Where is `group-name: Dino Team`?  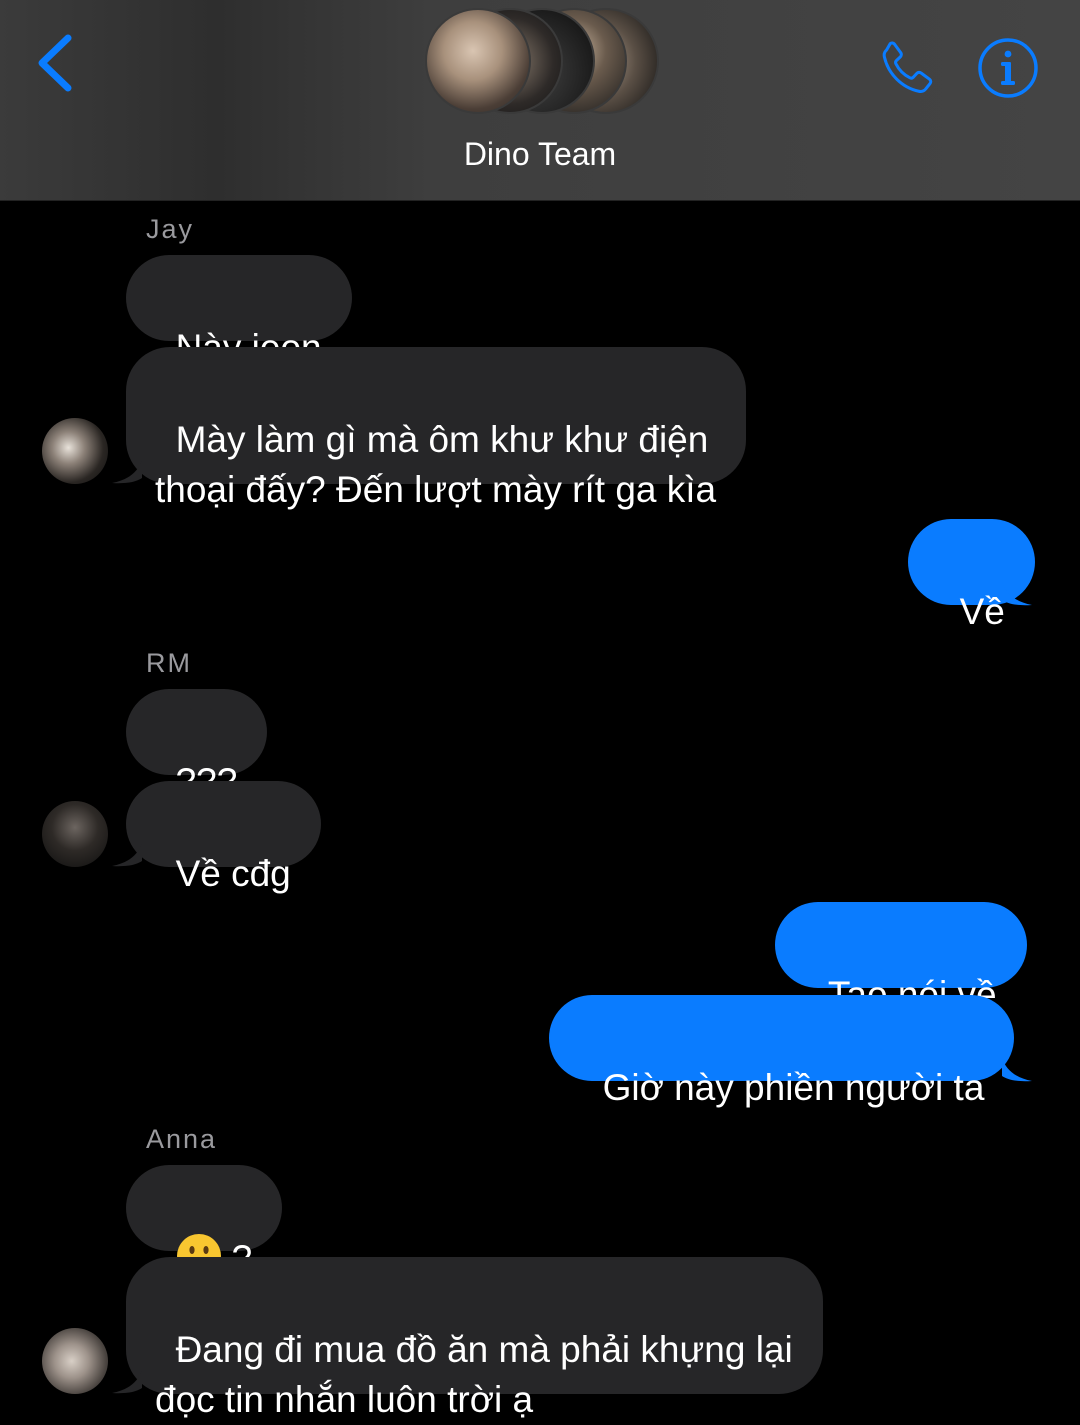
group-name: Dino Team is located at coordinates (540, 154).